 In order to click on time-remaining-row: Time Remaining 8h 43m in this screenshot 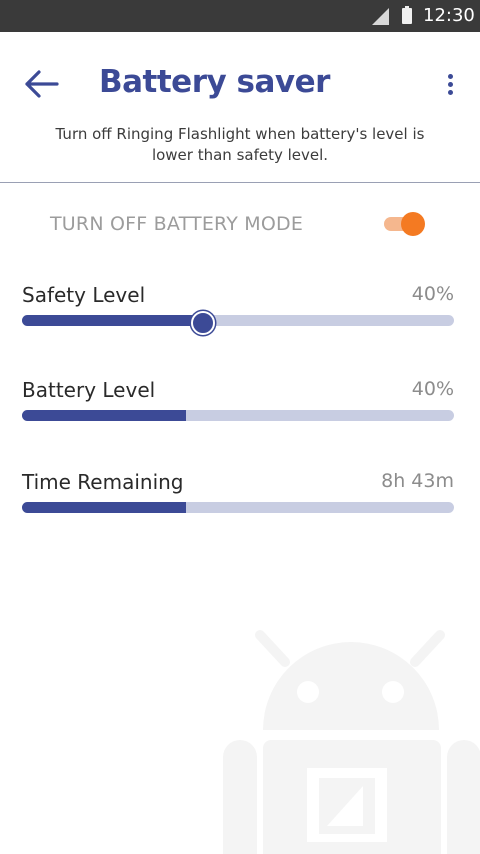, I will do `click(238, 500)`.